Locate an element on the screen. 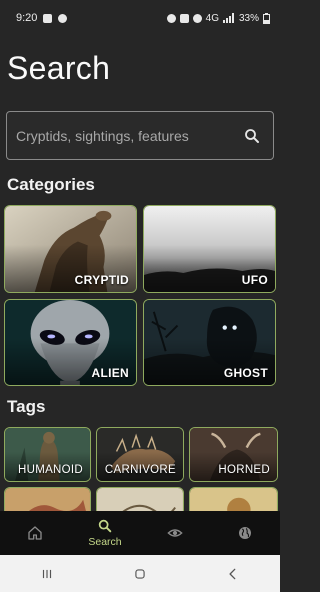 This screenshot has width=320, height=592. sync-notification-icon is located at coordinates (63, 18).